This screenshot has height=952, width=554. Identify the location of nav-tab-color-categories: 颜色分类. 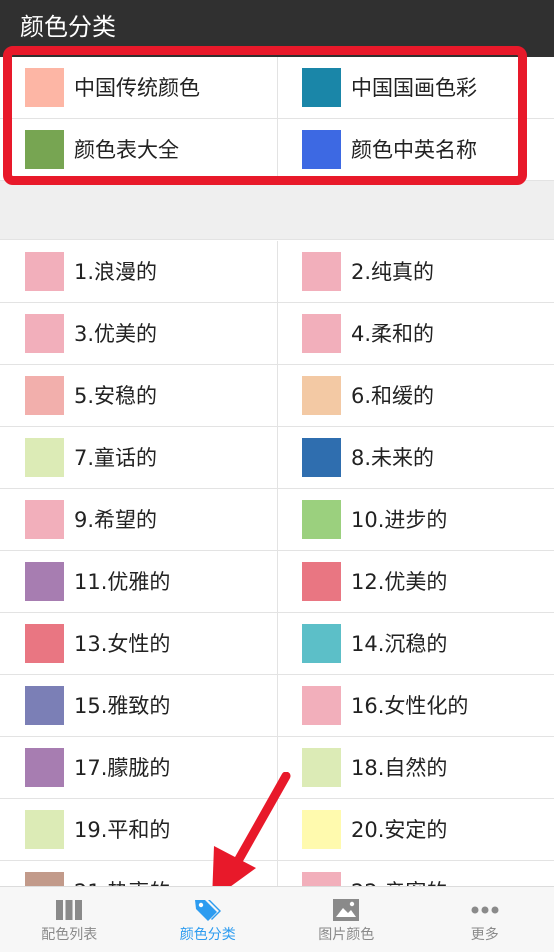
(208, 919).